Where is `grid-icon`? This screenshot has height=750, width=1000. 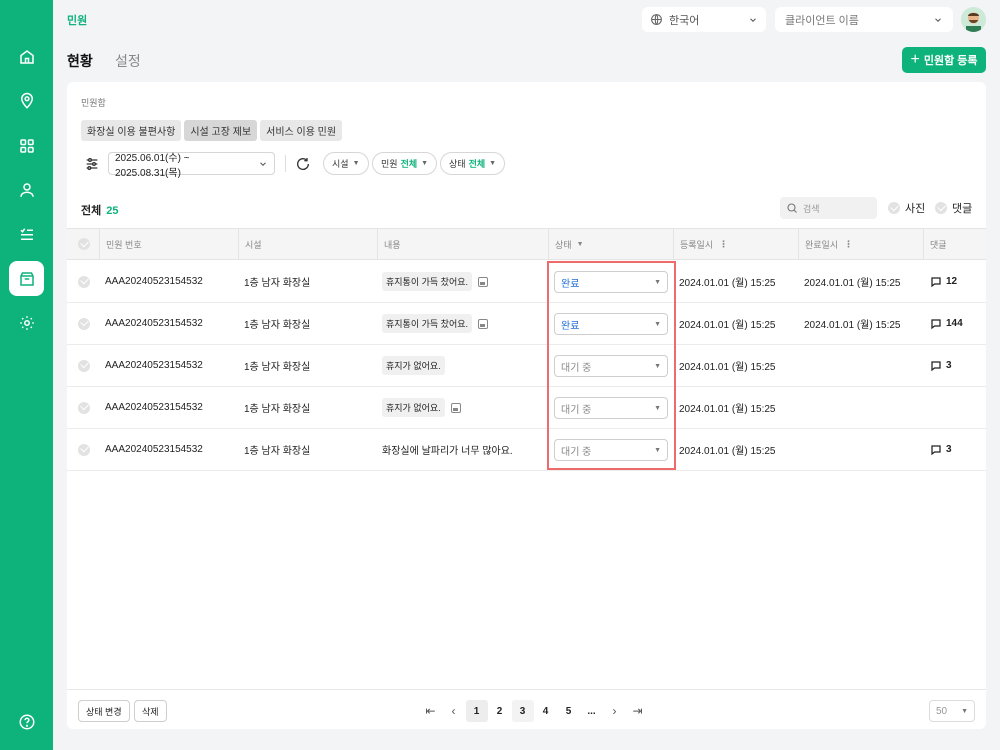 grid-icon is located at coordinates (26, 145).